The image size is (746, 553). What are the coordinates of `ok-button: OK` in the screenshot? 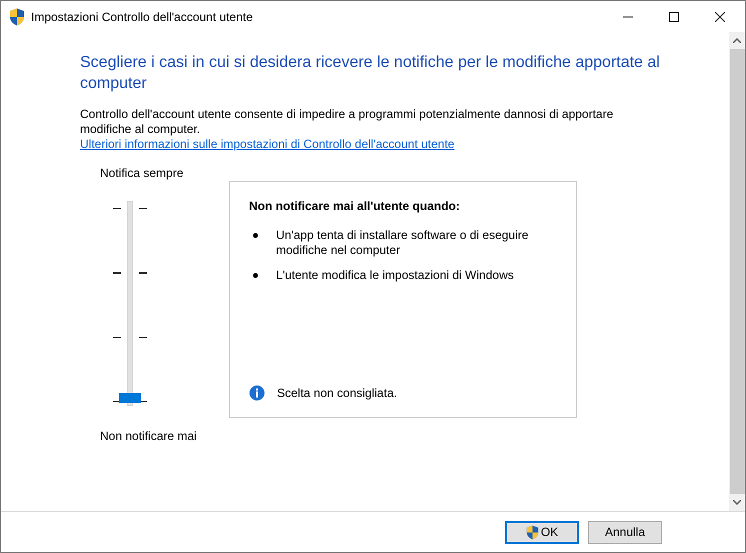 It's located at (542, 532).